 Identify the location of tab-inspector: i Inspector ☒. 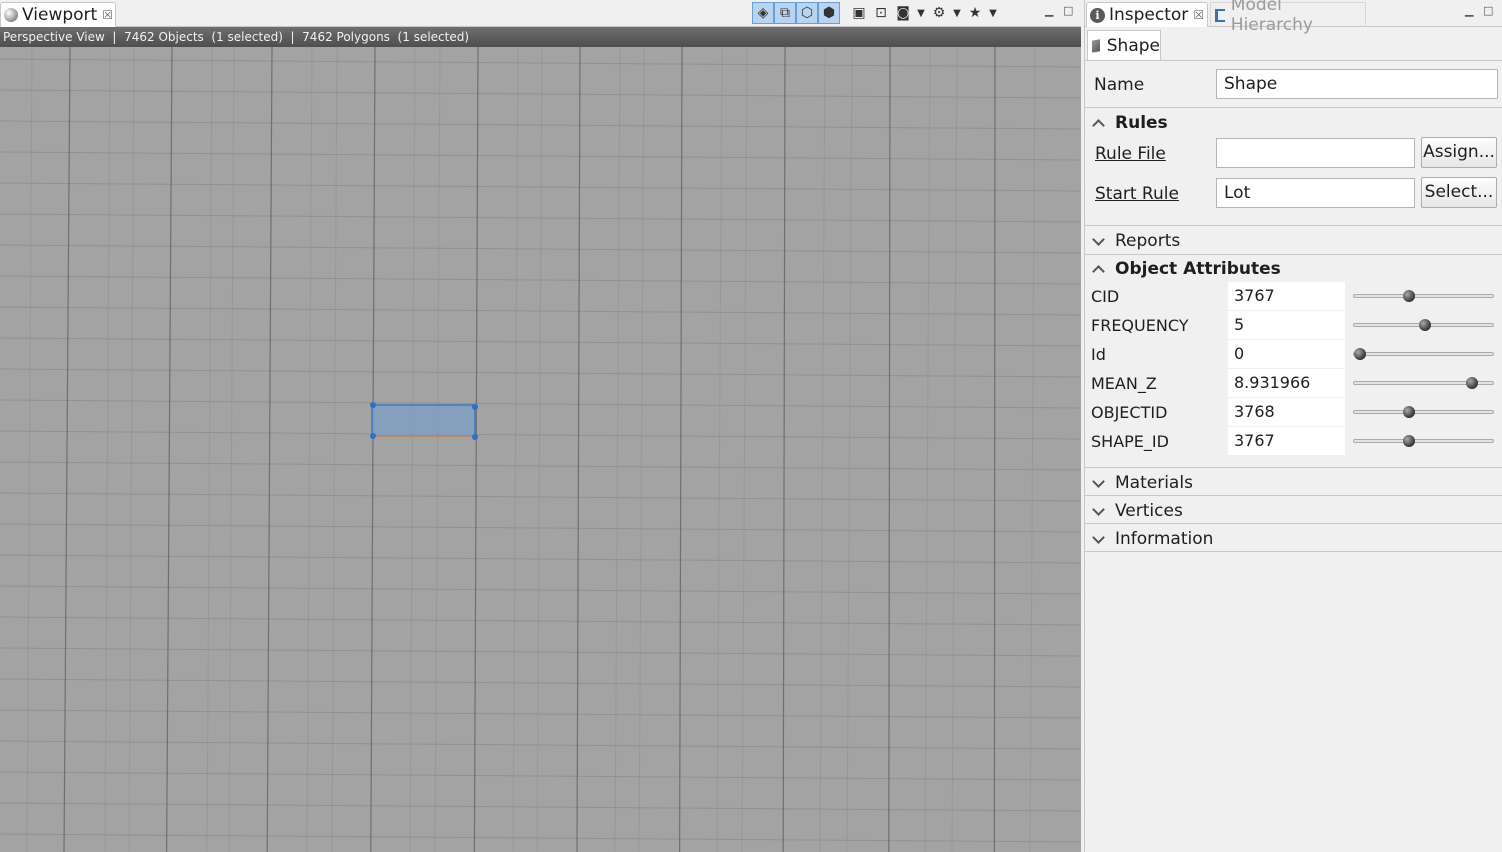
(1147, 14).